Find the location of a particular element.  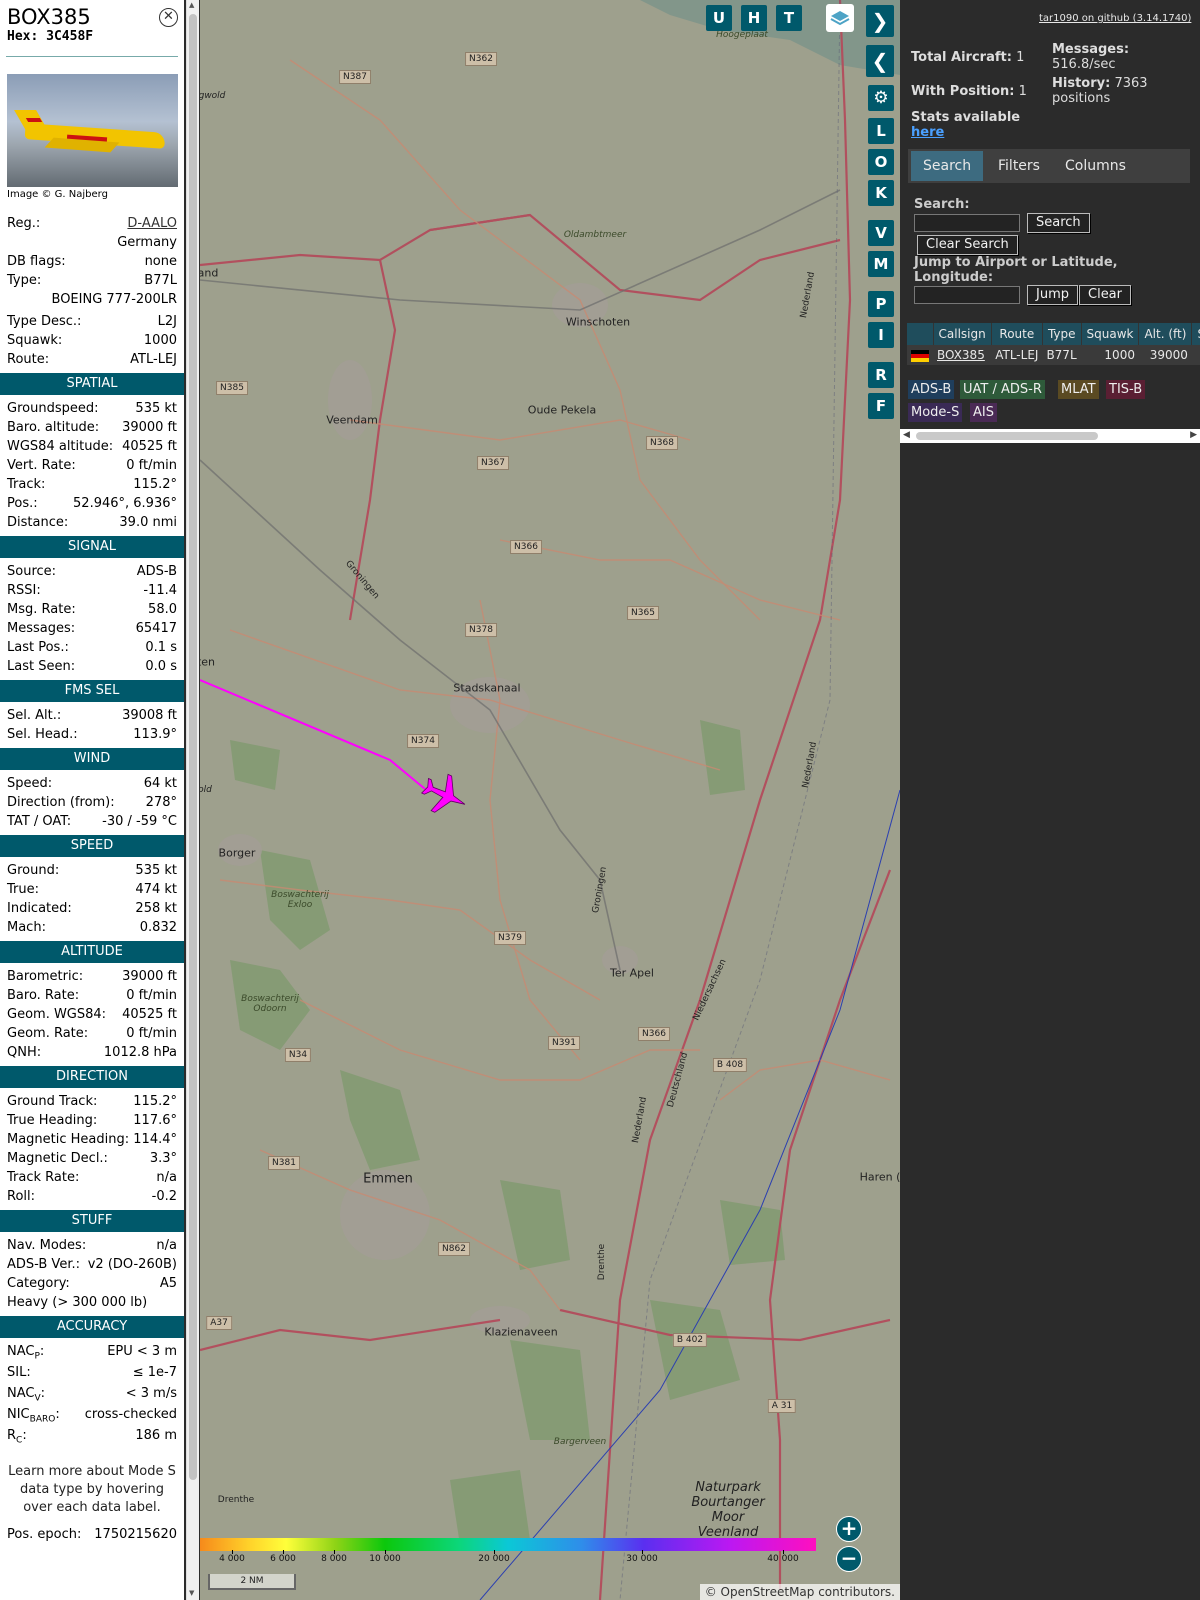

detail-label: Sel. Alt.: is located at coordinates (34, 715).